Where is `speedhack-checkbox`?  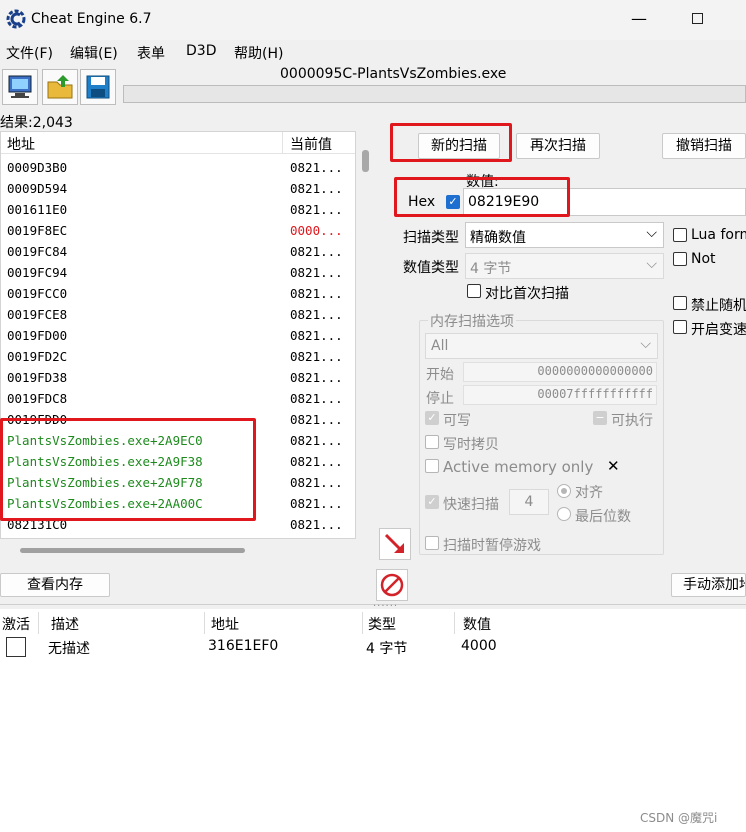
speedhack-checkbox is located at coordinates (680, 327).